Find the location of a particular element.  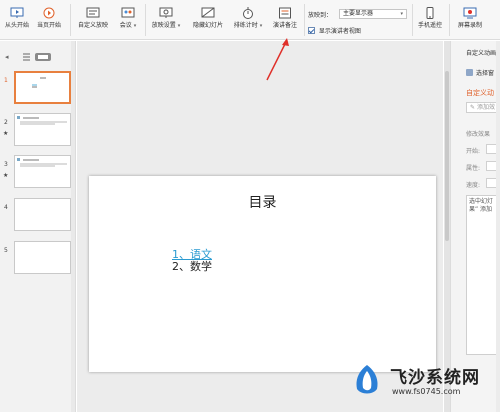

animation-hint-text: 选中幻灯 果” 添加 is located at coordinates (481, 205).